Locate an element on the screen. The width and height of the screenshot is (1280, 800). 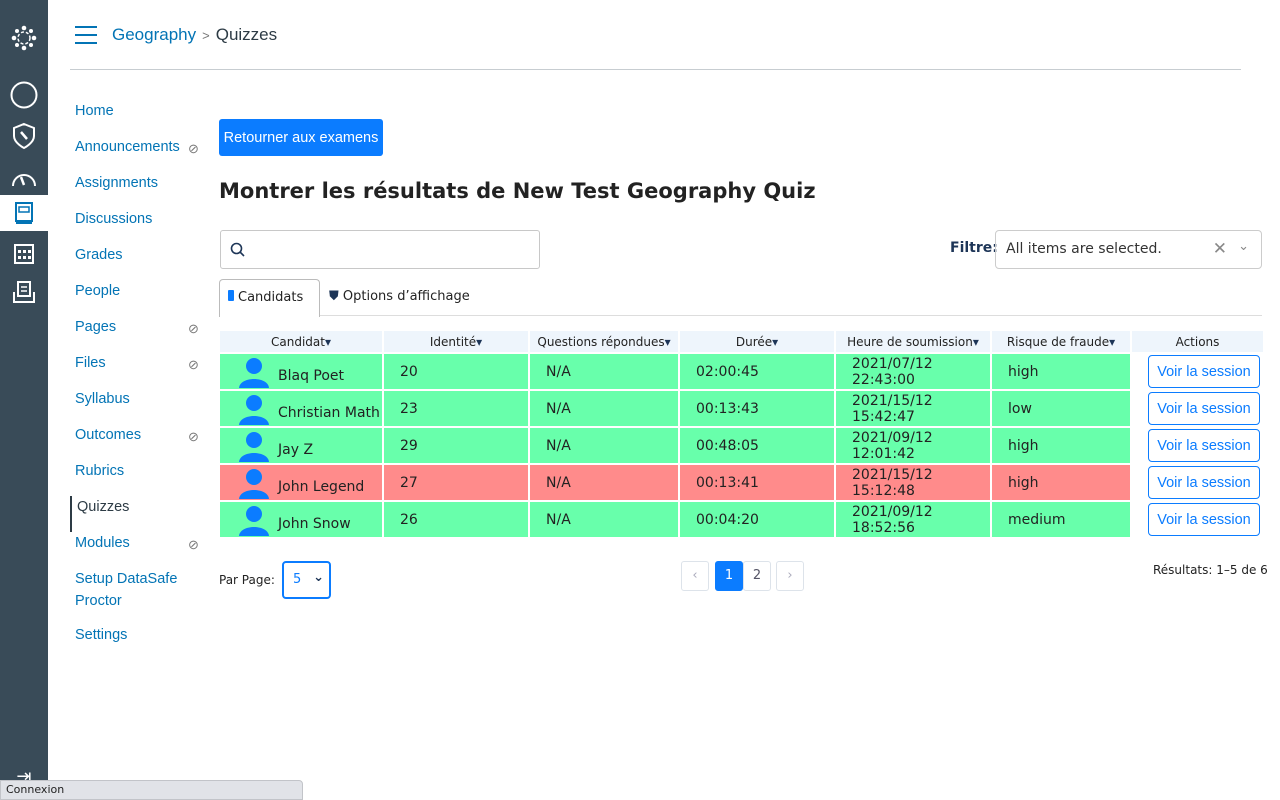
account-icon is located at coordinates (24, 95).